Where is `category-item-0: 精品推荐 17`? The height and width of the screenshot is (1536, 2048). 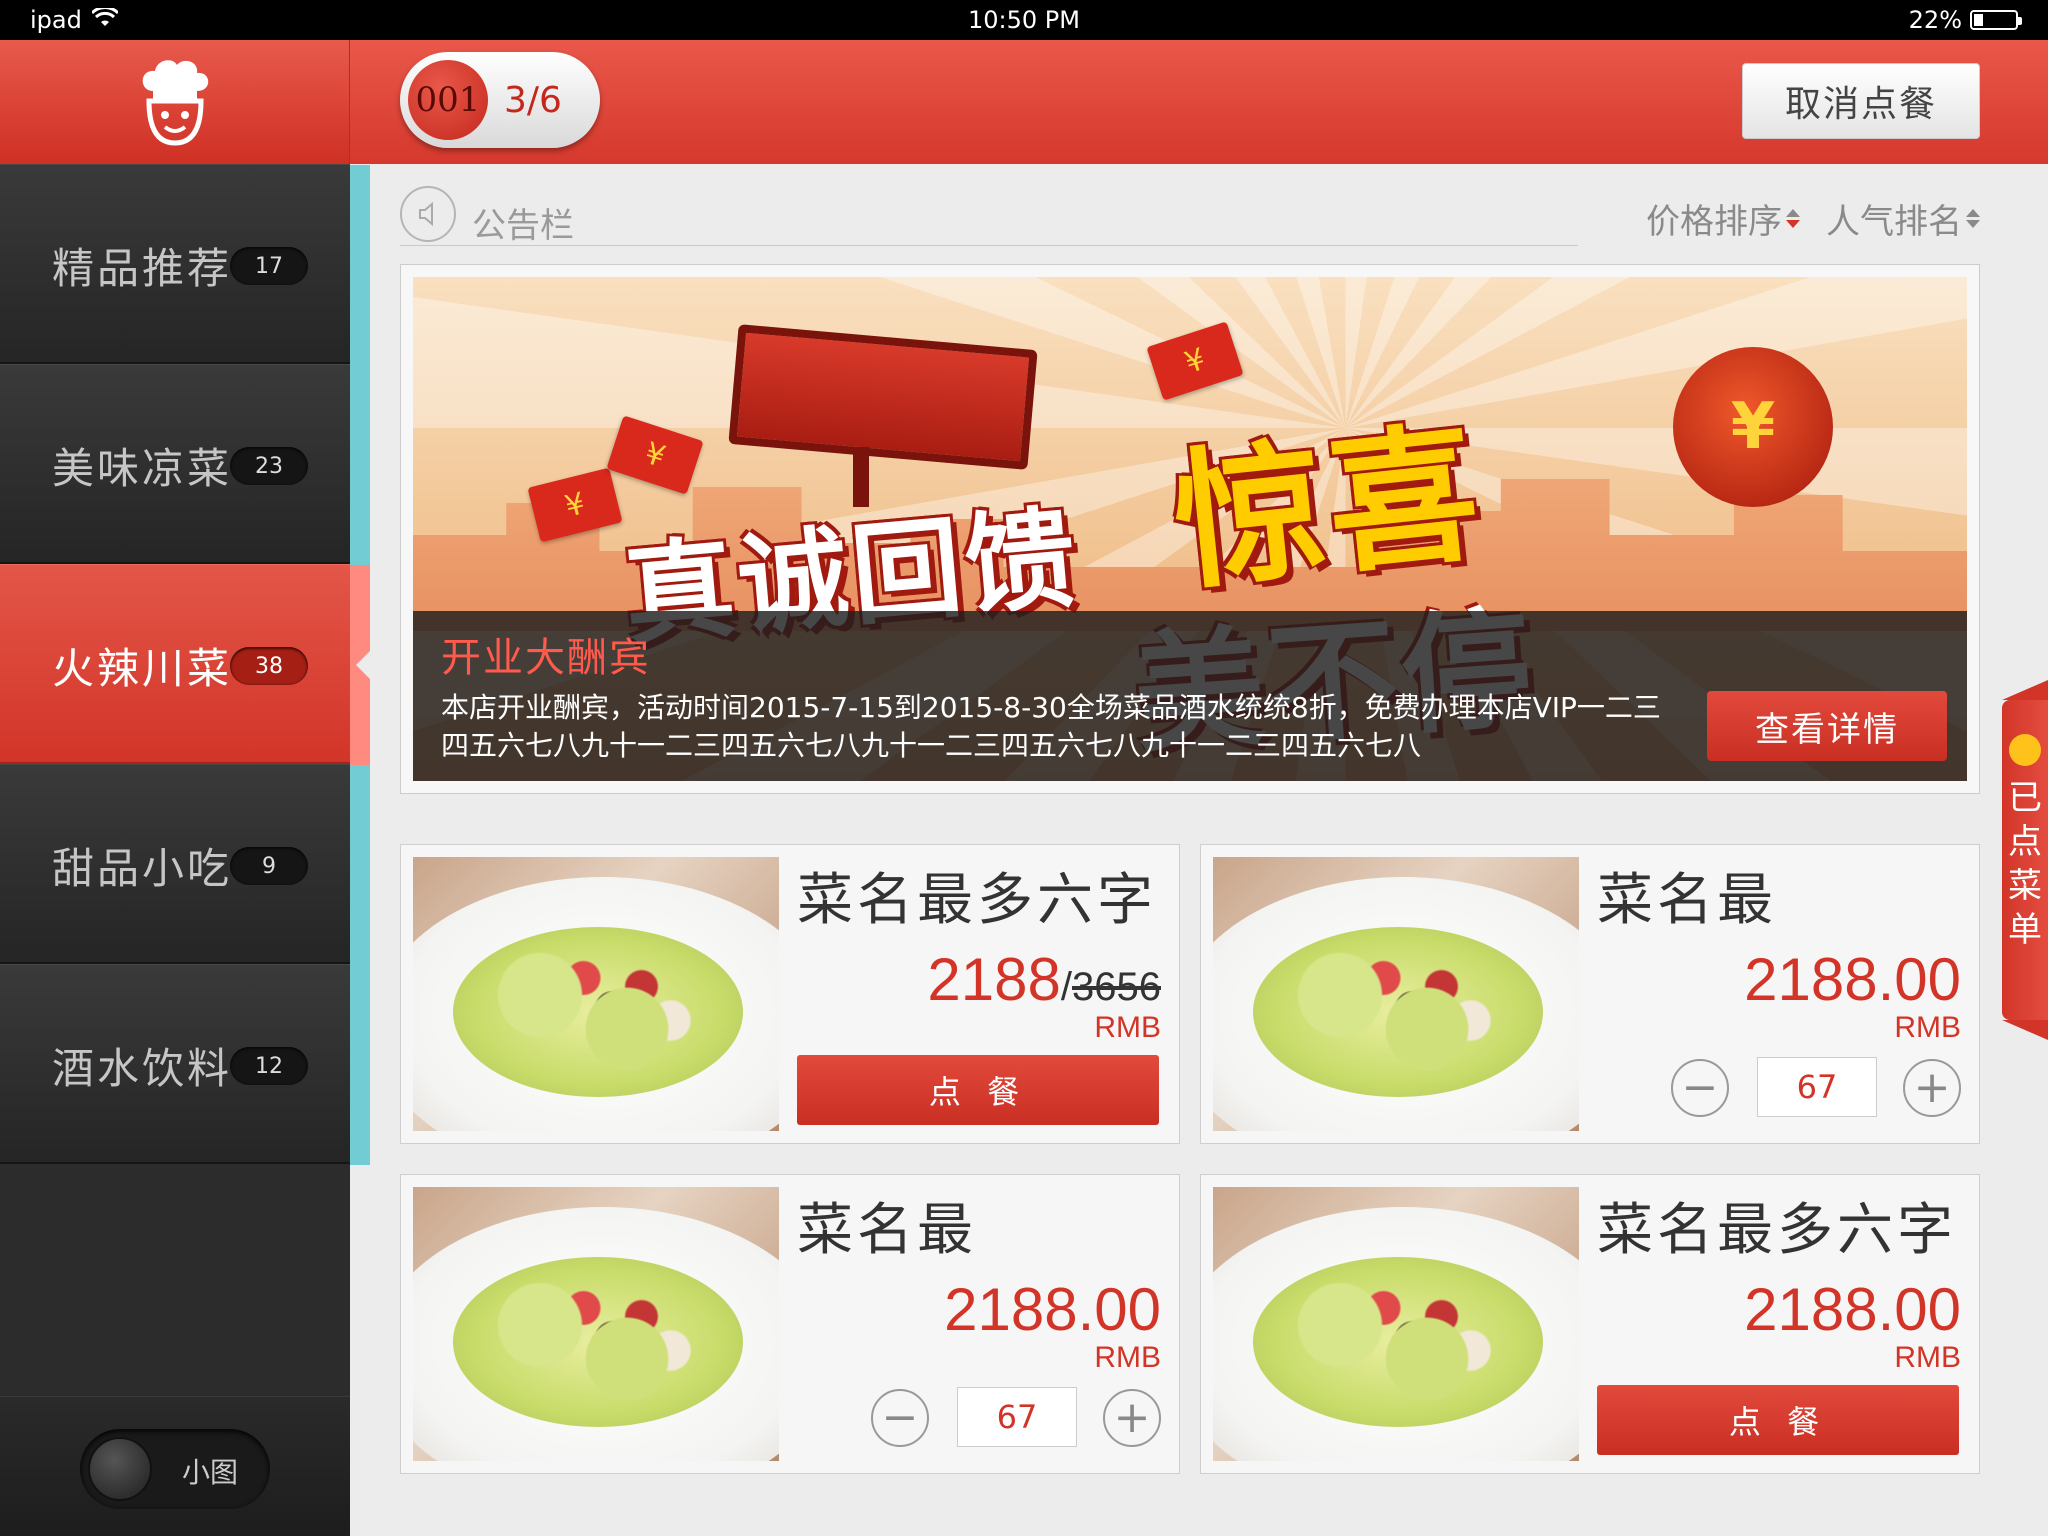 category-item-0: 精品推荐 17 is located at coordinates (185, 264).